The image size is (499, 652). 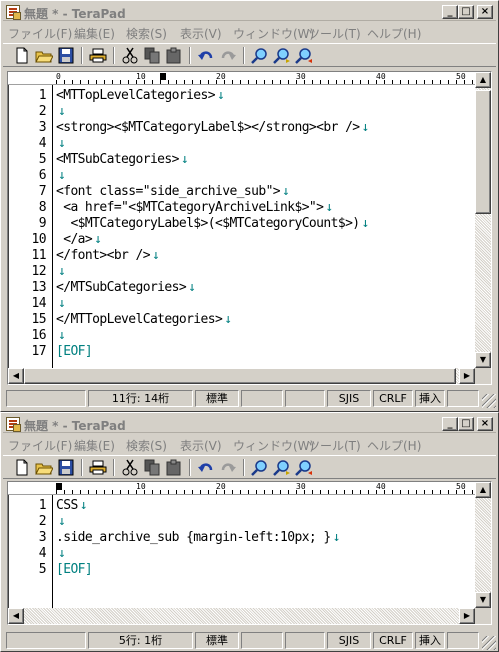 What do you see at coordinates (249, 640) in the screenshot?
I see `status-bar: 5行: 1桁 標準 SJIS CRLF 挿入` at bounding box center [249, 640].